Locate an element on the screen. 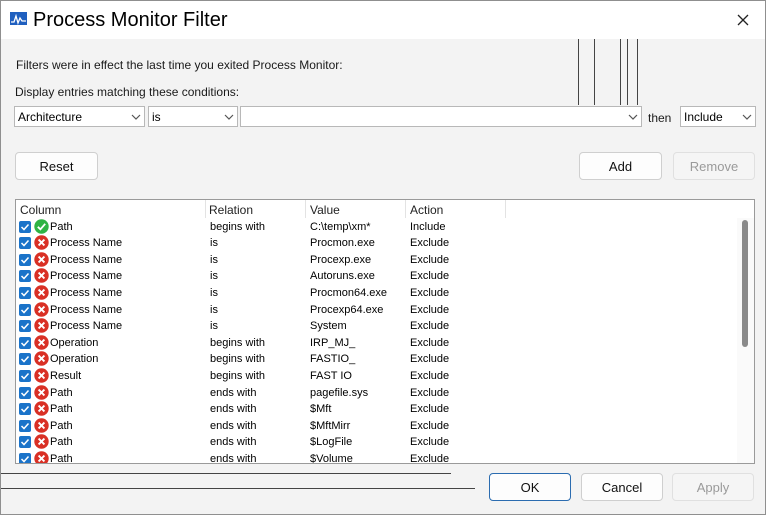  table-row: Path ends with $Mft Exclude is located at coordinates (376, 409).